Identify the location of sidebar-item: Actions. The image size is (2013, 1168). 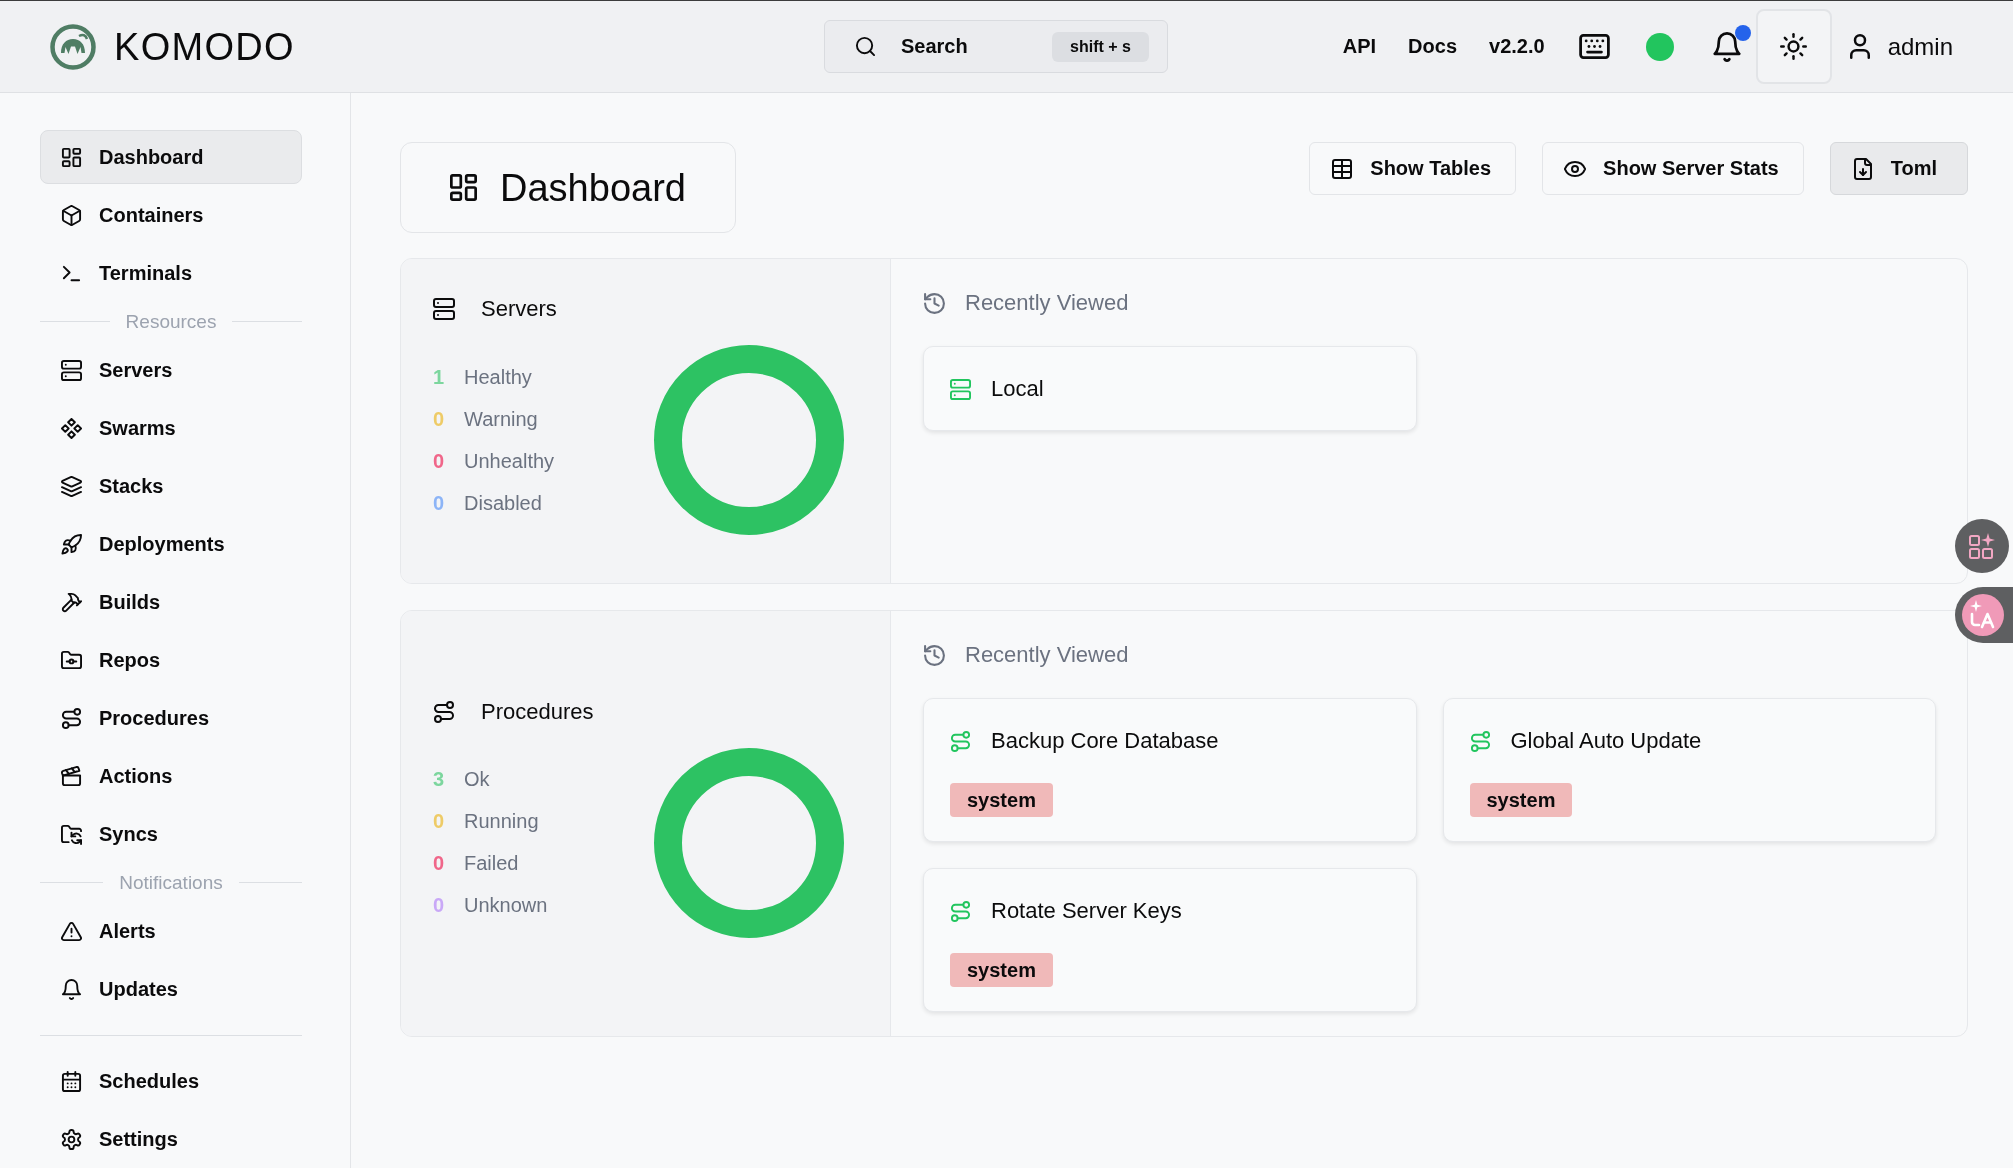
(171, 776).